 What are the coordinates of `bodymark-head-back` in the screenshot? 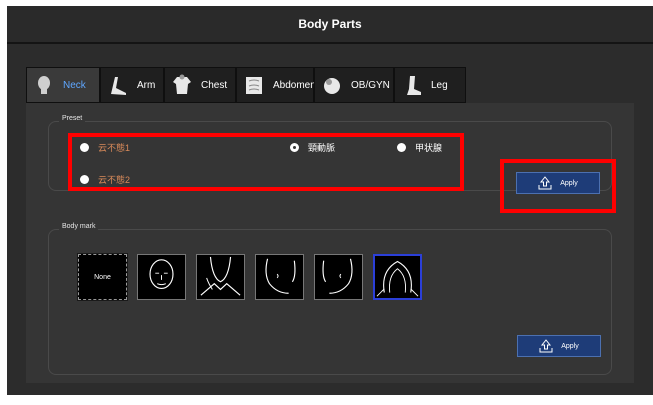 It's located at (397, 277).